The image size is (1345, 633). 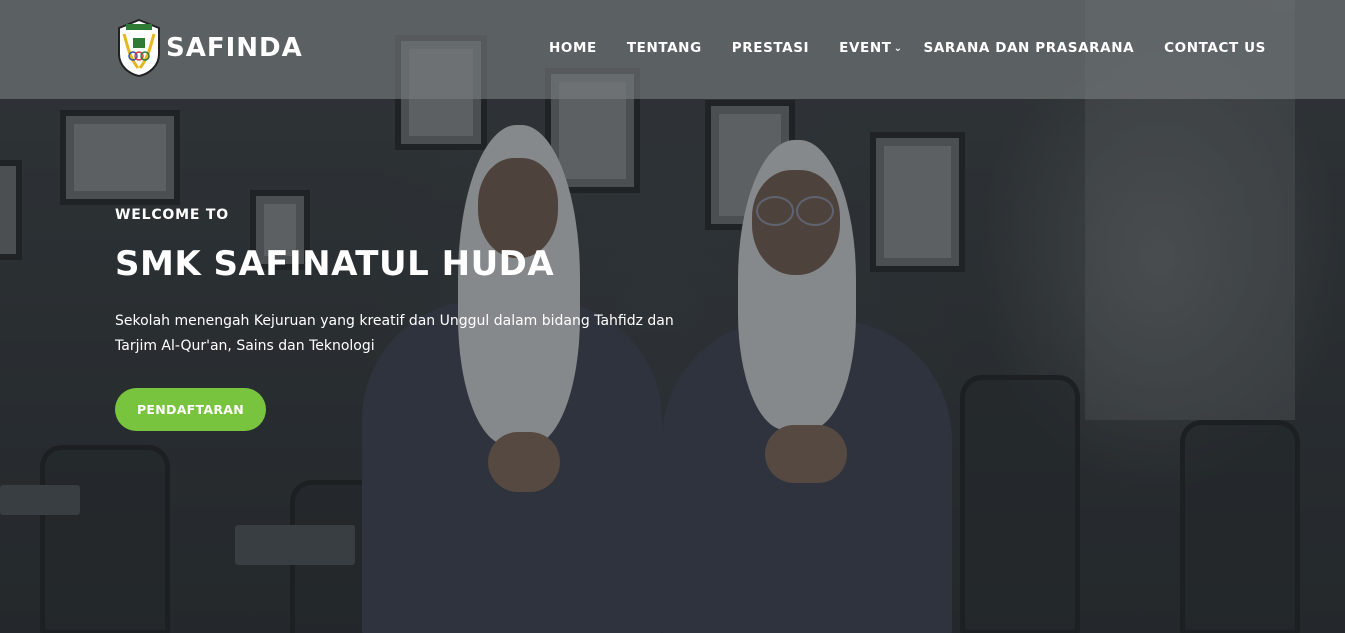 What do you see at coordinates (664, 48) in the screenshot?
I see `nav-tentang: TENTANG` at bounding box center [664, 48].